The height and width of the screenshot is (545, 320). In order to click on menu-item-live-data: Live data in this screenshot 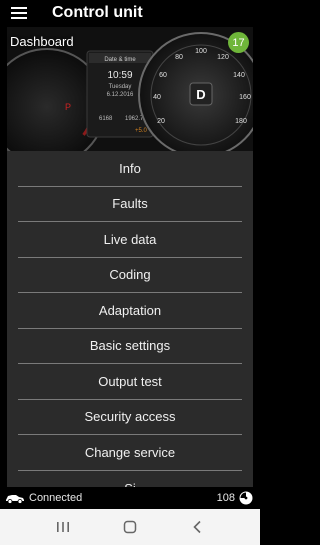, I will do `click(130, 240)`.